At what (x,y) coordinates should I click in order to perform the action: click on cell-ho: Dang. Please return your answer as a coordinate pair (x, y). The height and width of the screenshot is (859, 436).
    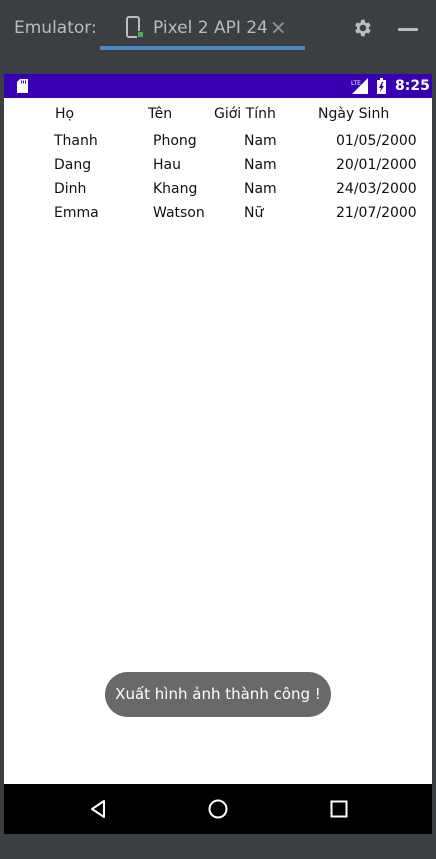
    Looking at the image, I should click on (73, 165).